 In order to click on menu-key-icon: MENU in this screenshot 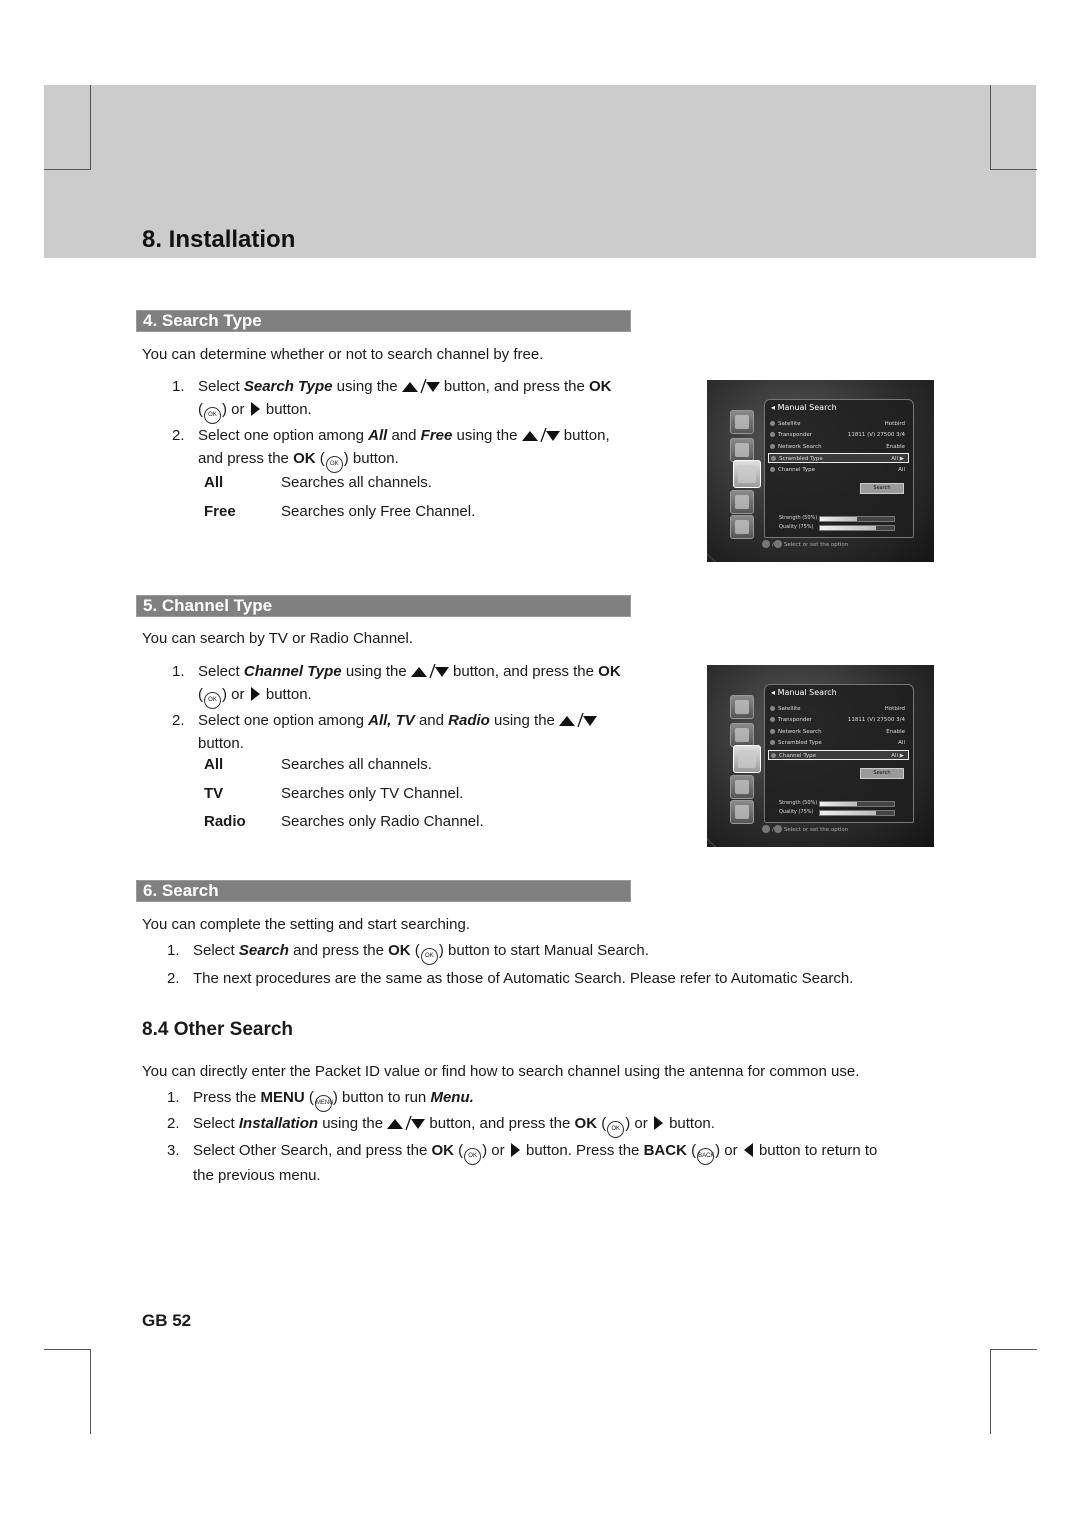, I will do `click(324, 1103)`.